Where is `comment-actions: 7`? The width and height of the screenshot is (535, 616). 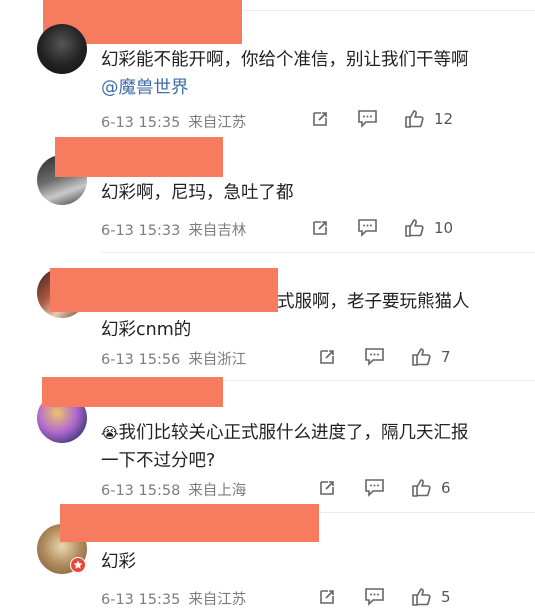 comment-actions: 7 is located at coordinates (384, 356).